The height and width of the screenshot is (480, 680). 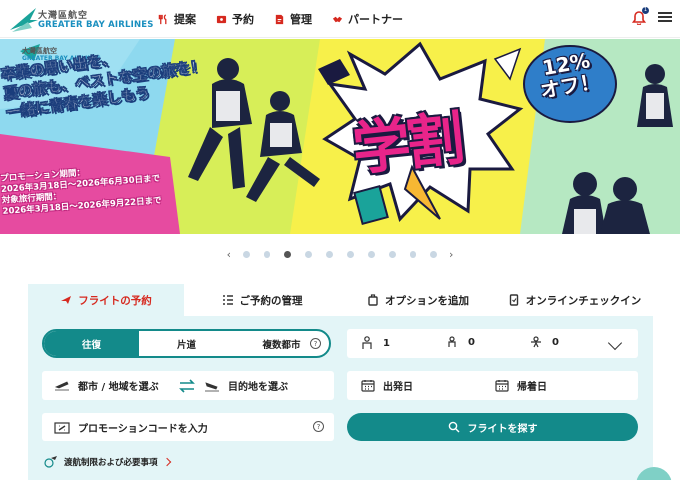 What do you see at coordinates (406, 144) in the screenshot?
I see `banner-main-text: 学割` at bounding box center [406, 144].